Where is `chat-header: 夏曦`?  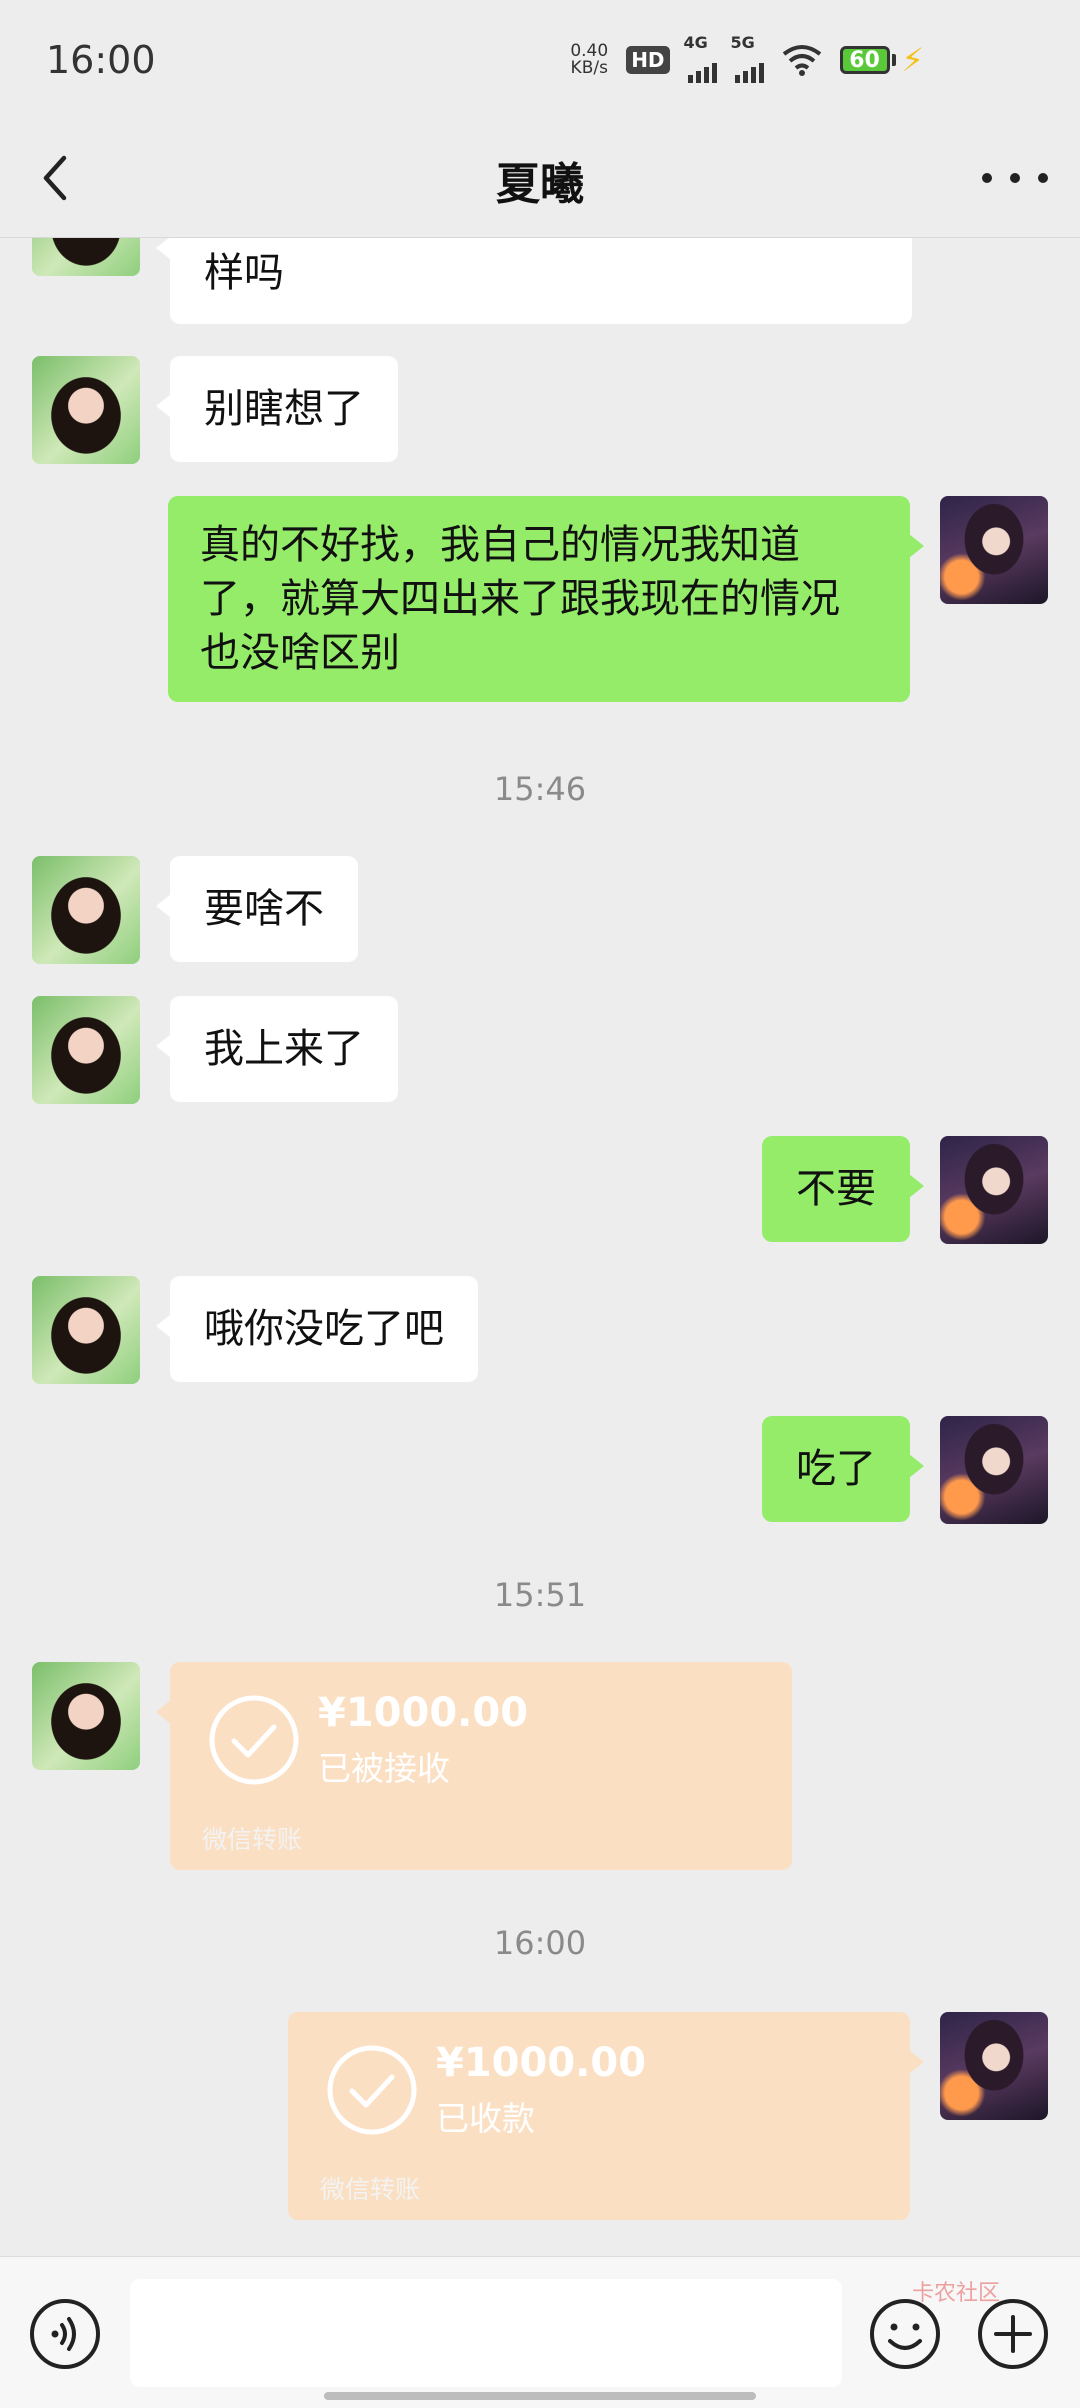
chat-header: 夏曦 is located at coordinates (540, 179).